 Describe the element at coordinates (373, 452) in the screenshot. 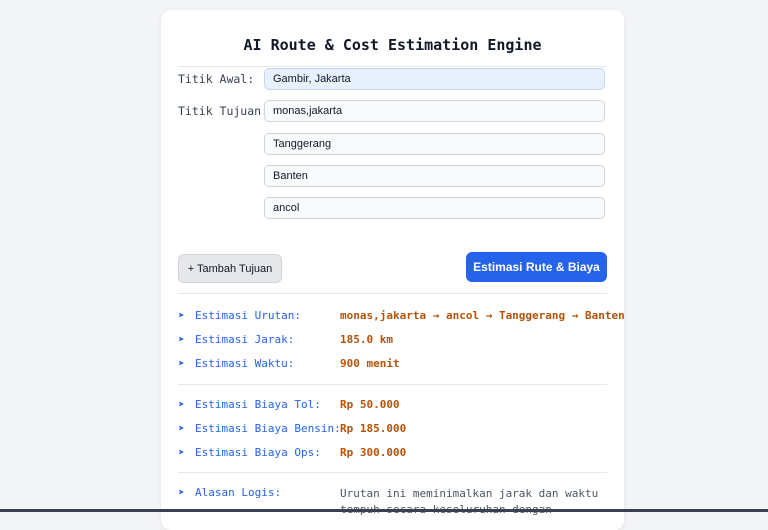

I see `ops-value: Rp 300.000` at that location.